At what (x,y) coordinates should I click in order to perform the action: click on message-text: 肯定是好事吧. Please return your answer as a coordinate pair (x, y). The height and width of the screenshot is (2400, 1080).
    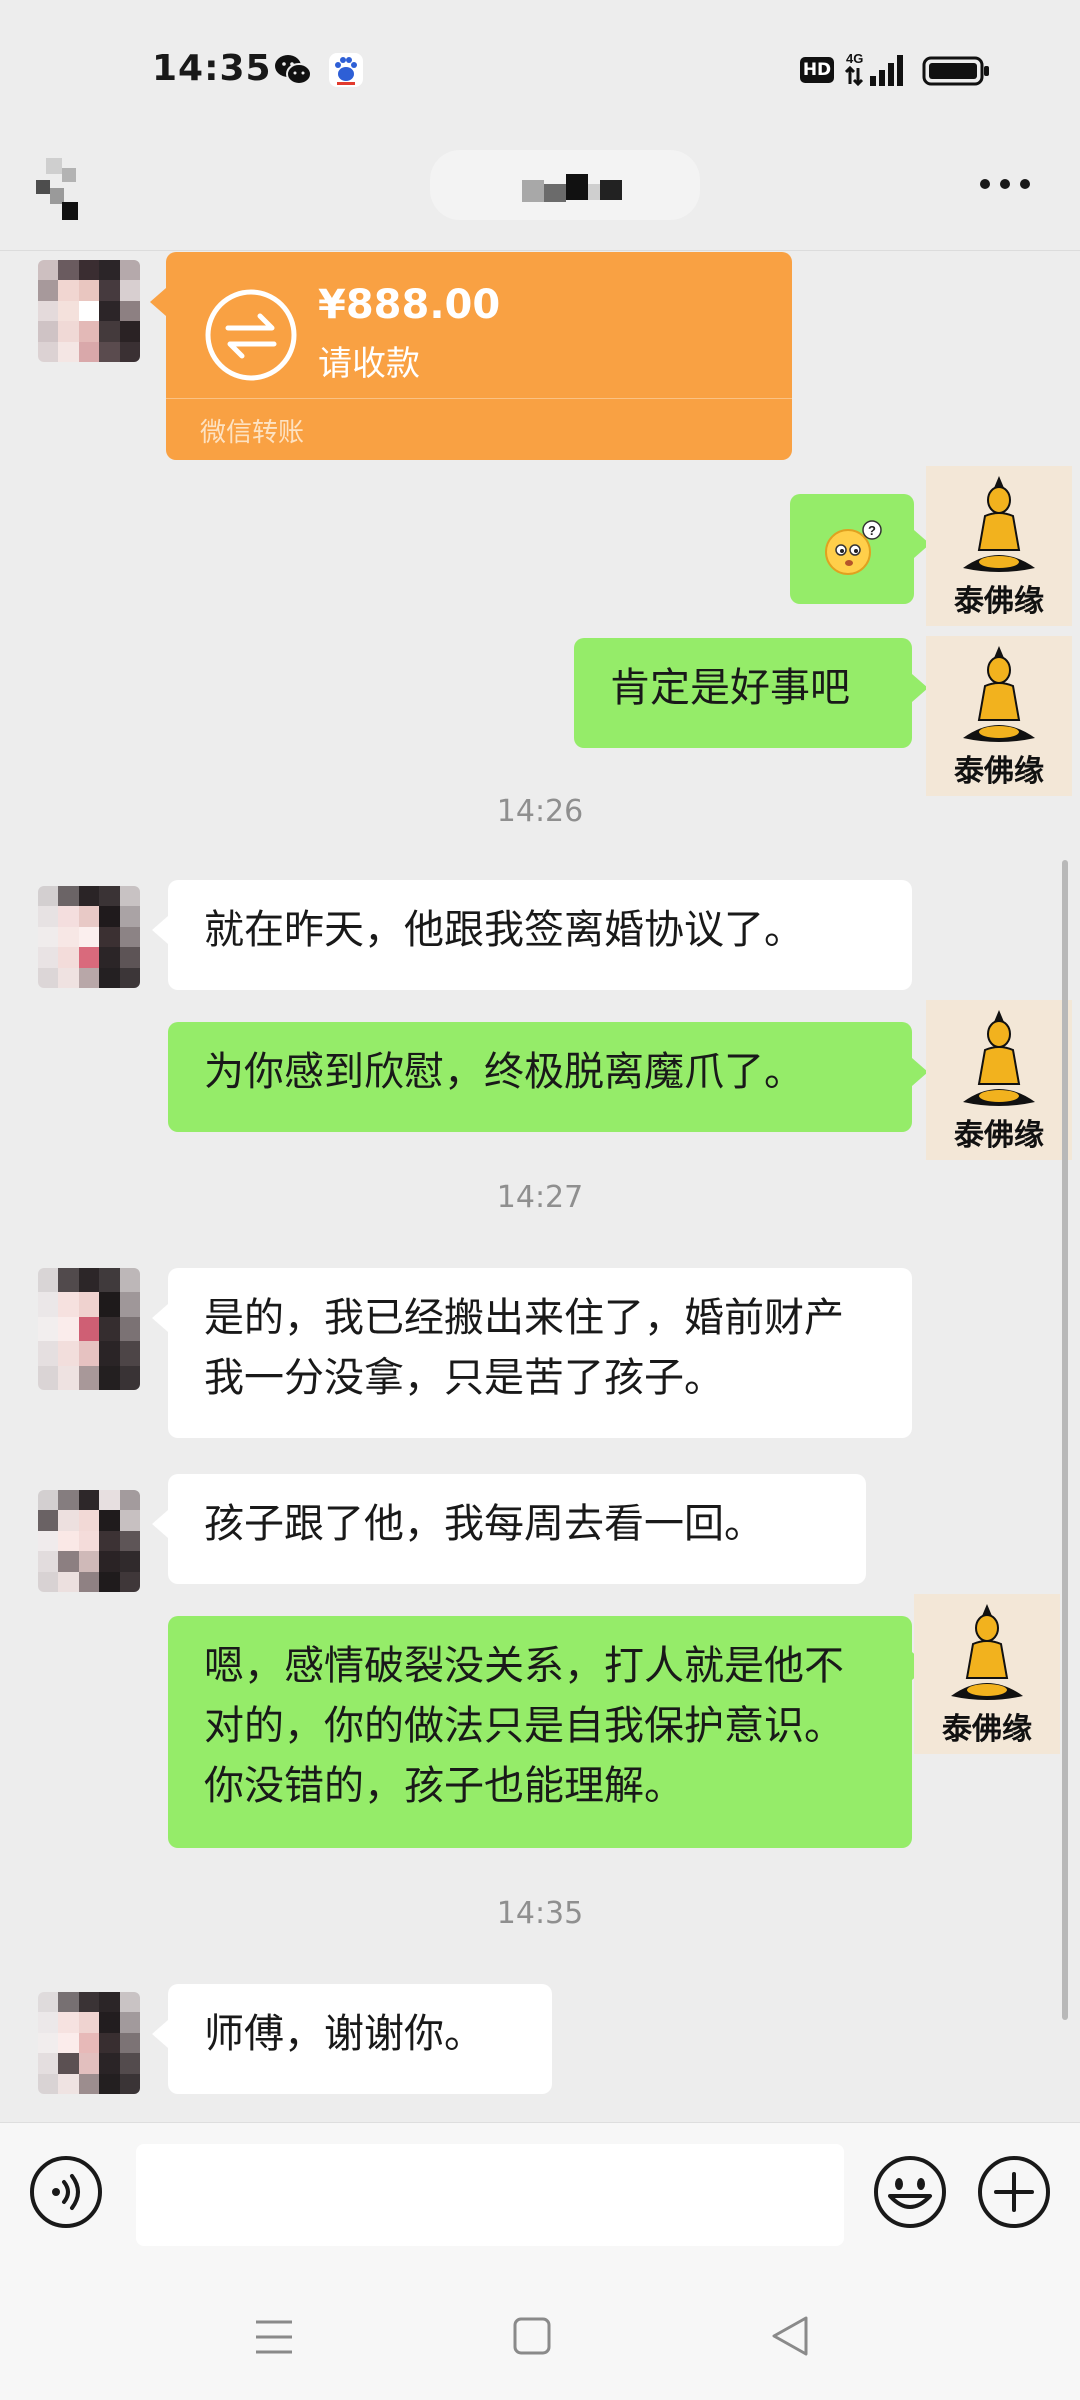
    Looking at the image, I should click on (730, 688).